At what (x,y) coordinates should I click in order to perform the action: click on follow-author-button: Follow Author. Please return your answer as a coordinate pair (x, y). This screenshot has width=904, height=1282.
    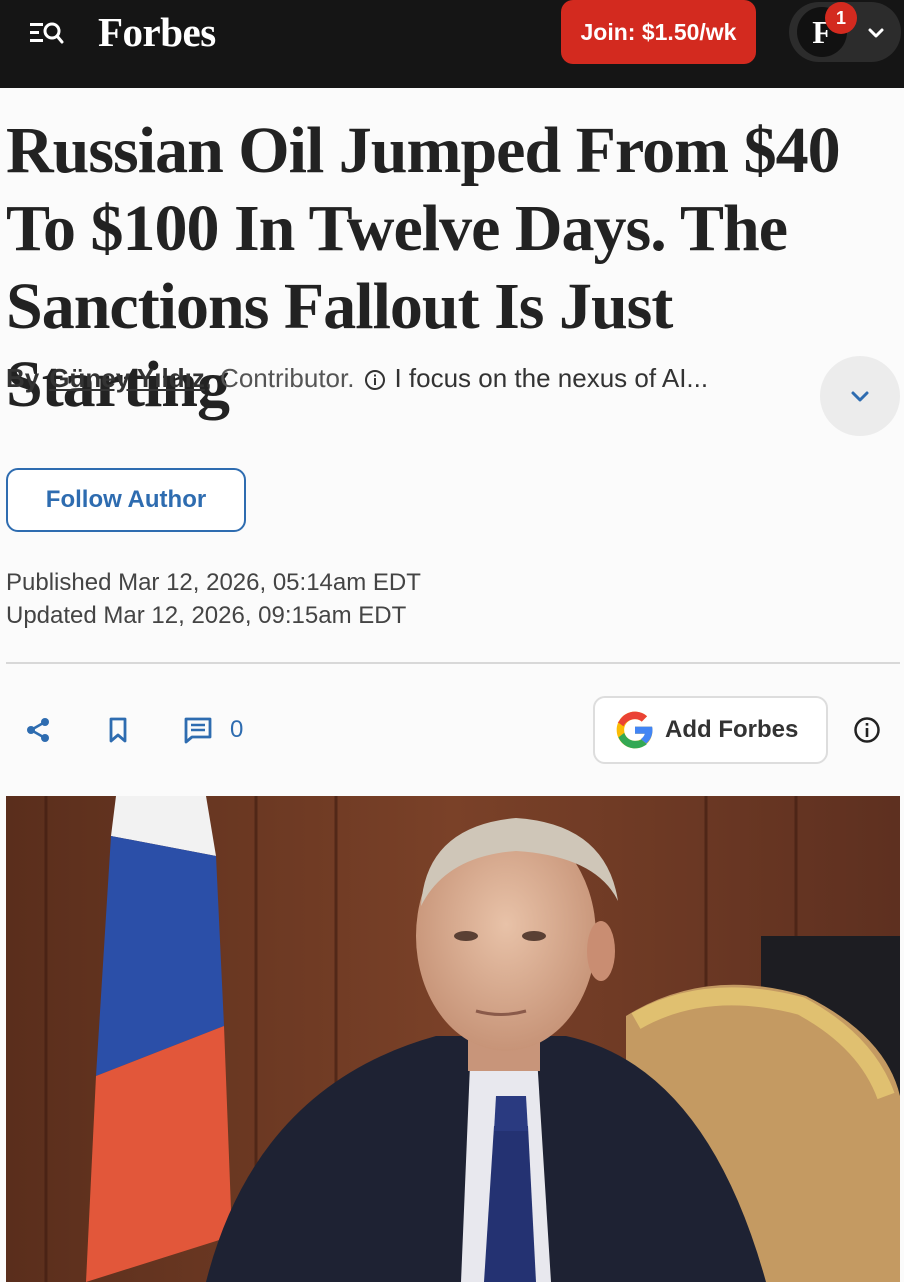
    Looking at the image, I should click on (126, 500).